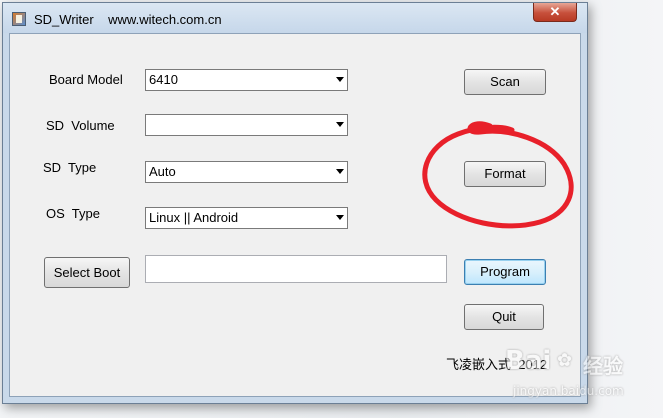  Describe the element at coordinates (295, 18) in the screenshot. I see `title-bar: SD_Writer www.witech.com.cn ✕` at that location.